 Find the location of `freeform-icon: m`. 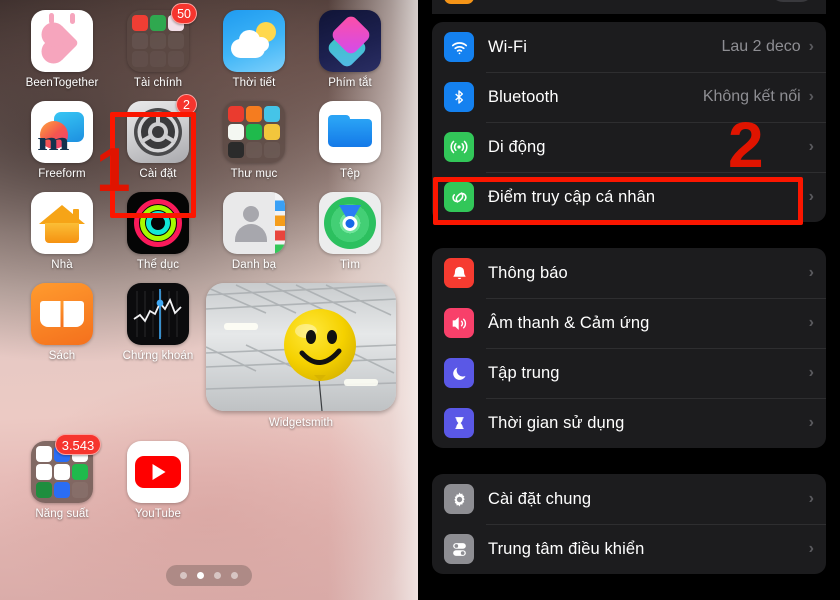

freeform-icon: m is located at coordinates (62, 132).